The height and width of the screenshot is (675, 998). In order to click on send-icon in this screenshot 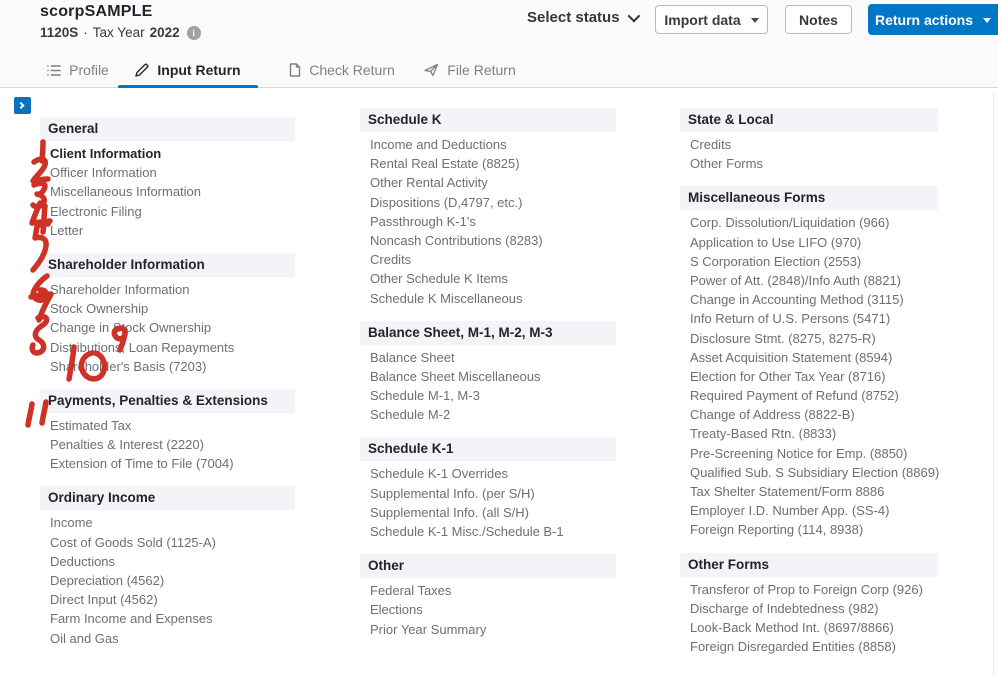, I will do `click(431, 70)`.